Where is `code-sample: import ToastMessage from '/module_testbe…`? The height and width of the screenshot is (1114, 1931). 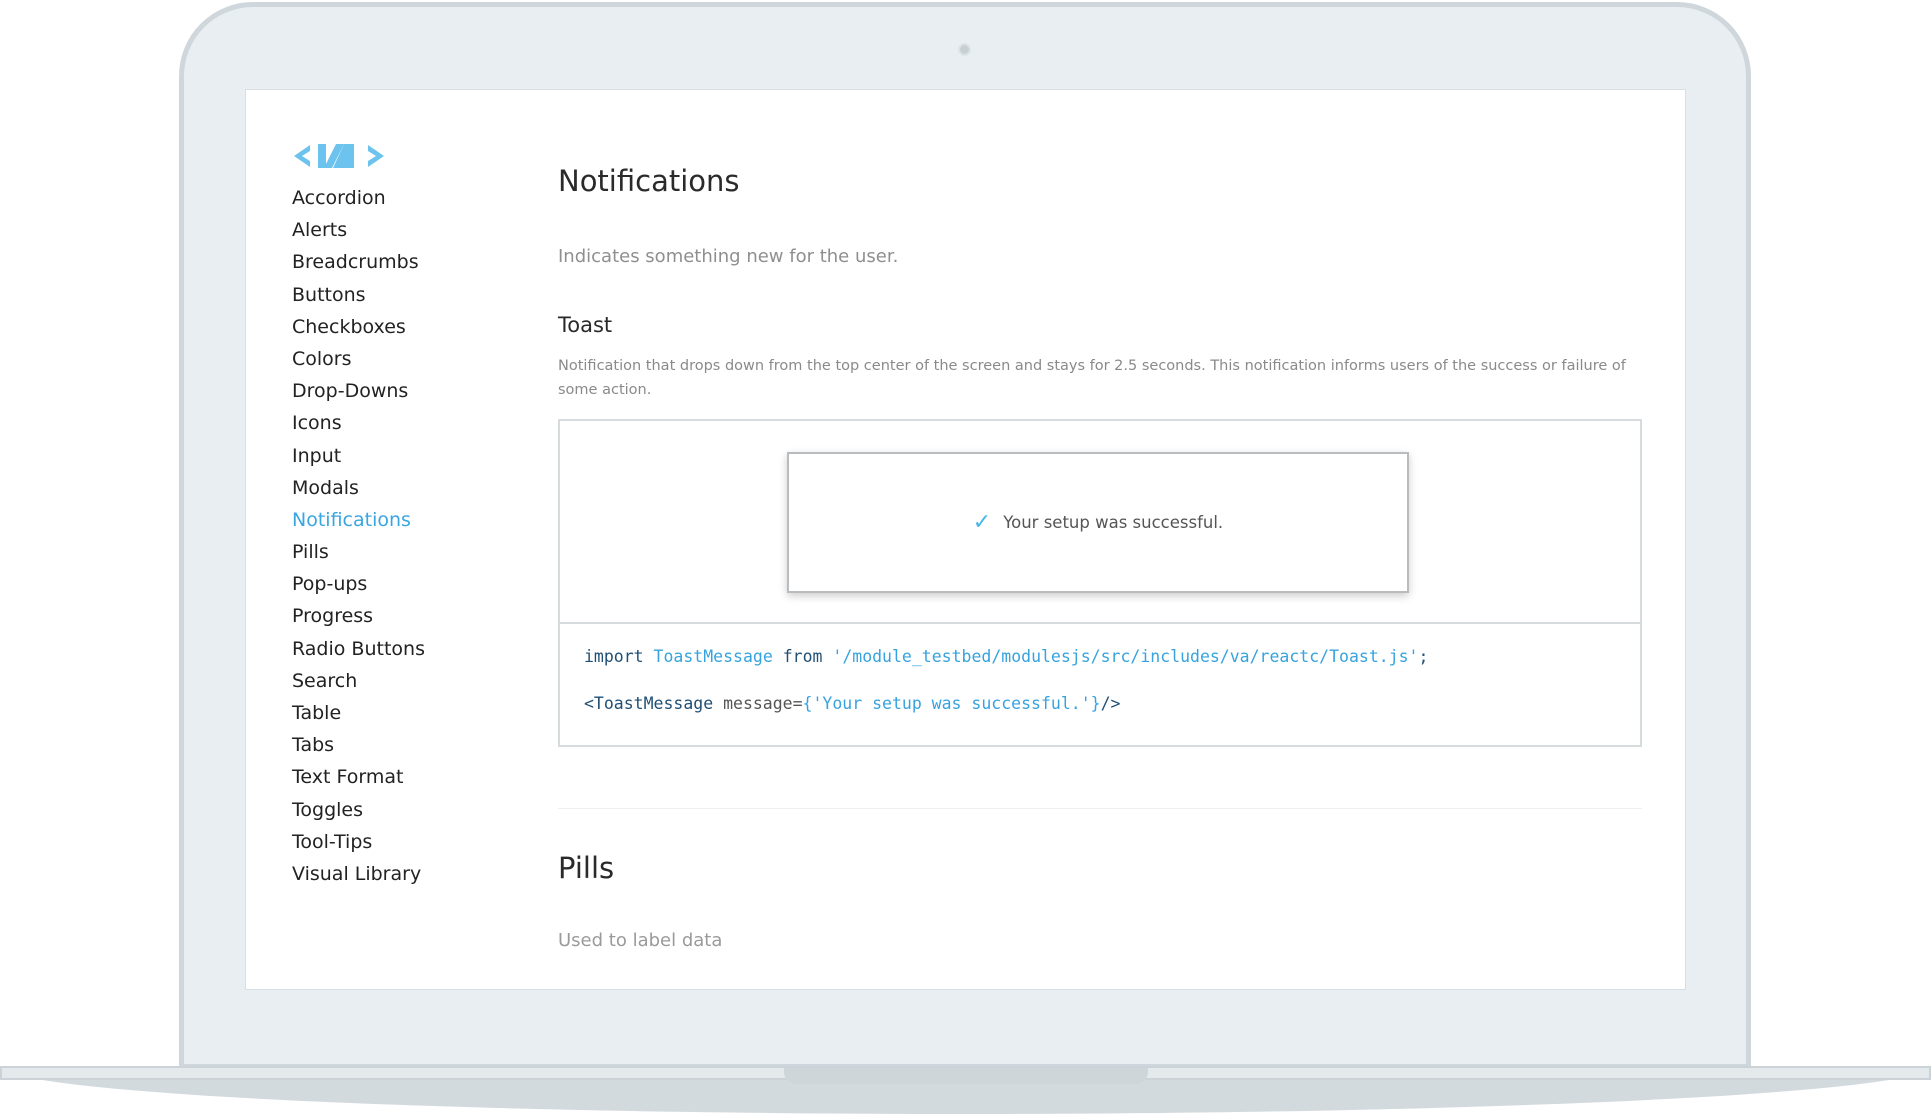 code-sample: import ToastMessage from '/module_testbe… is located at coordinates (1100, 685).